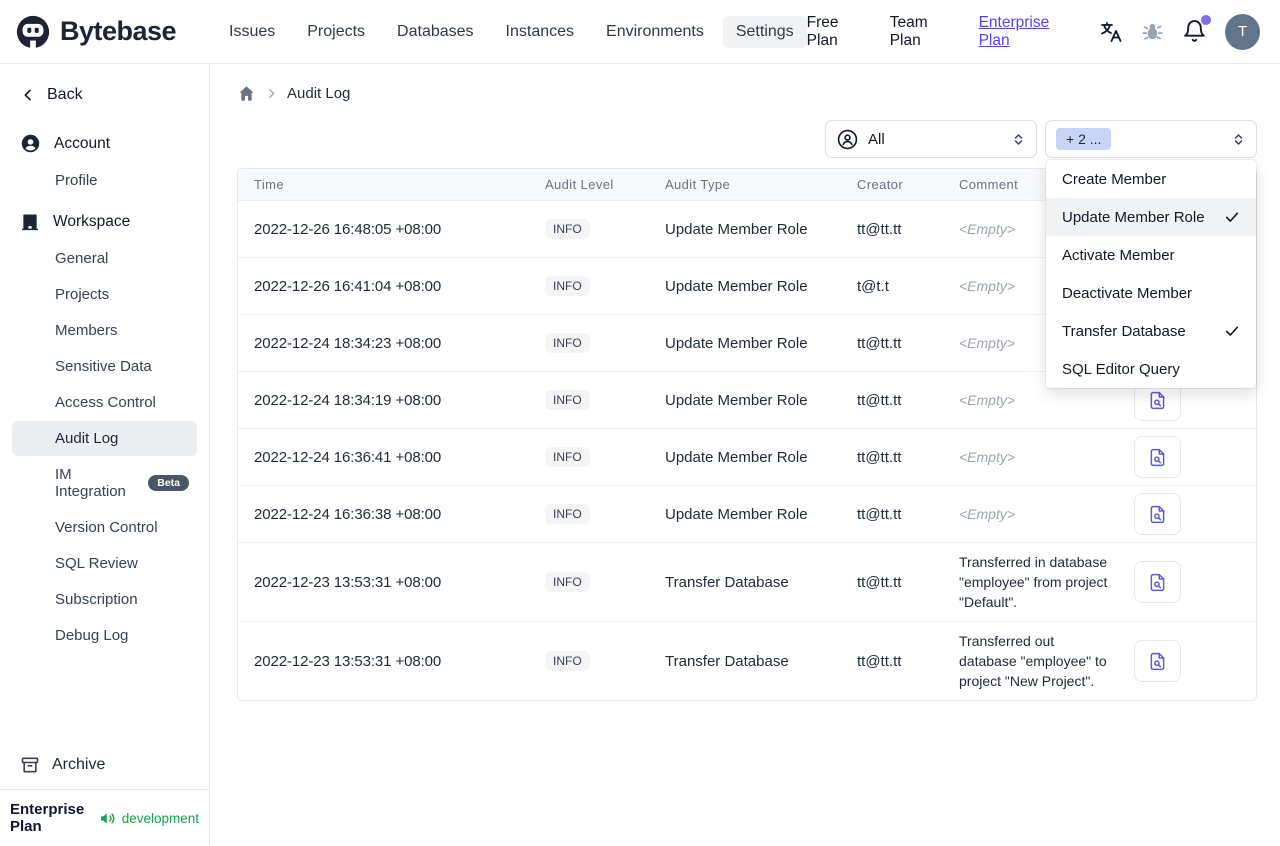 The width and height of the screenshot is (1280, 846). I want to click on sidebar-item-label: General, so click(82, 258).